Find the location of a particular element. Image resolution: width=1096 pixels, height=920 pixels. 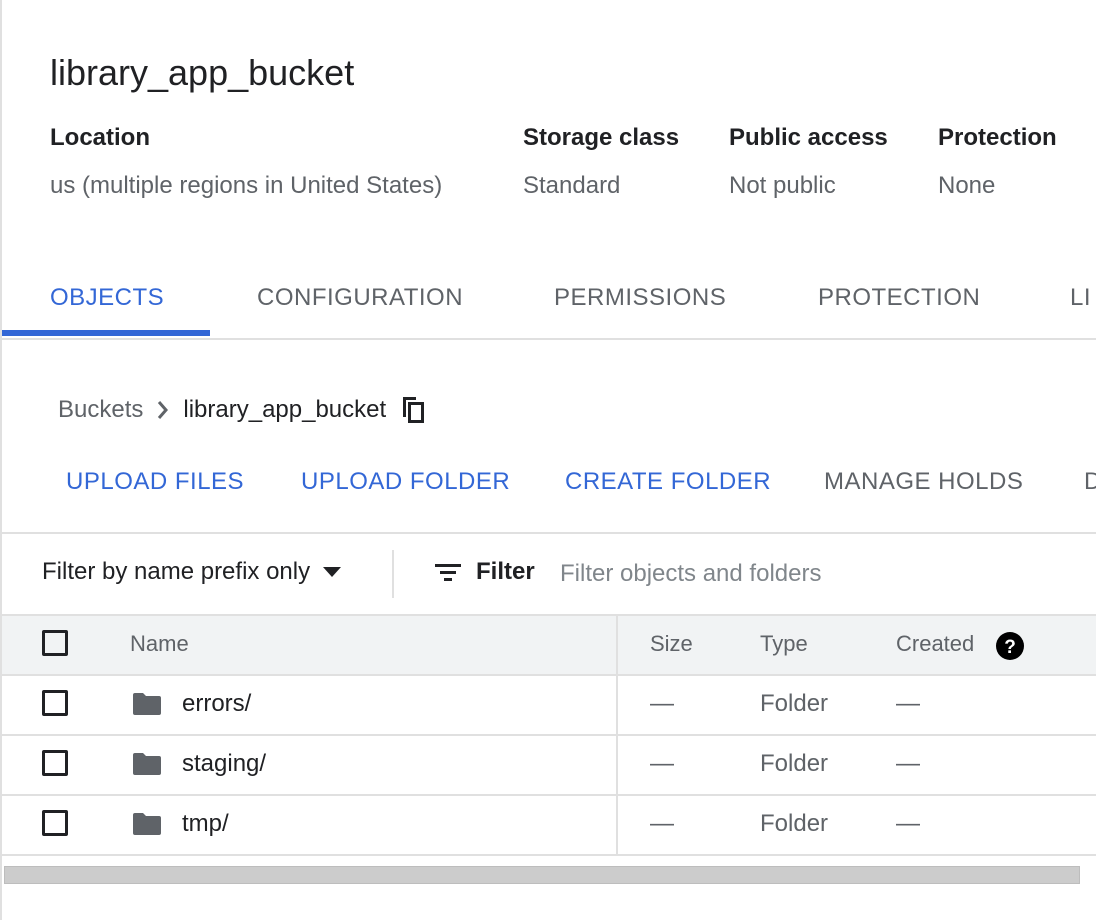

delete-button-truncated: D is located at coordinates (1090, 482).